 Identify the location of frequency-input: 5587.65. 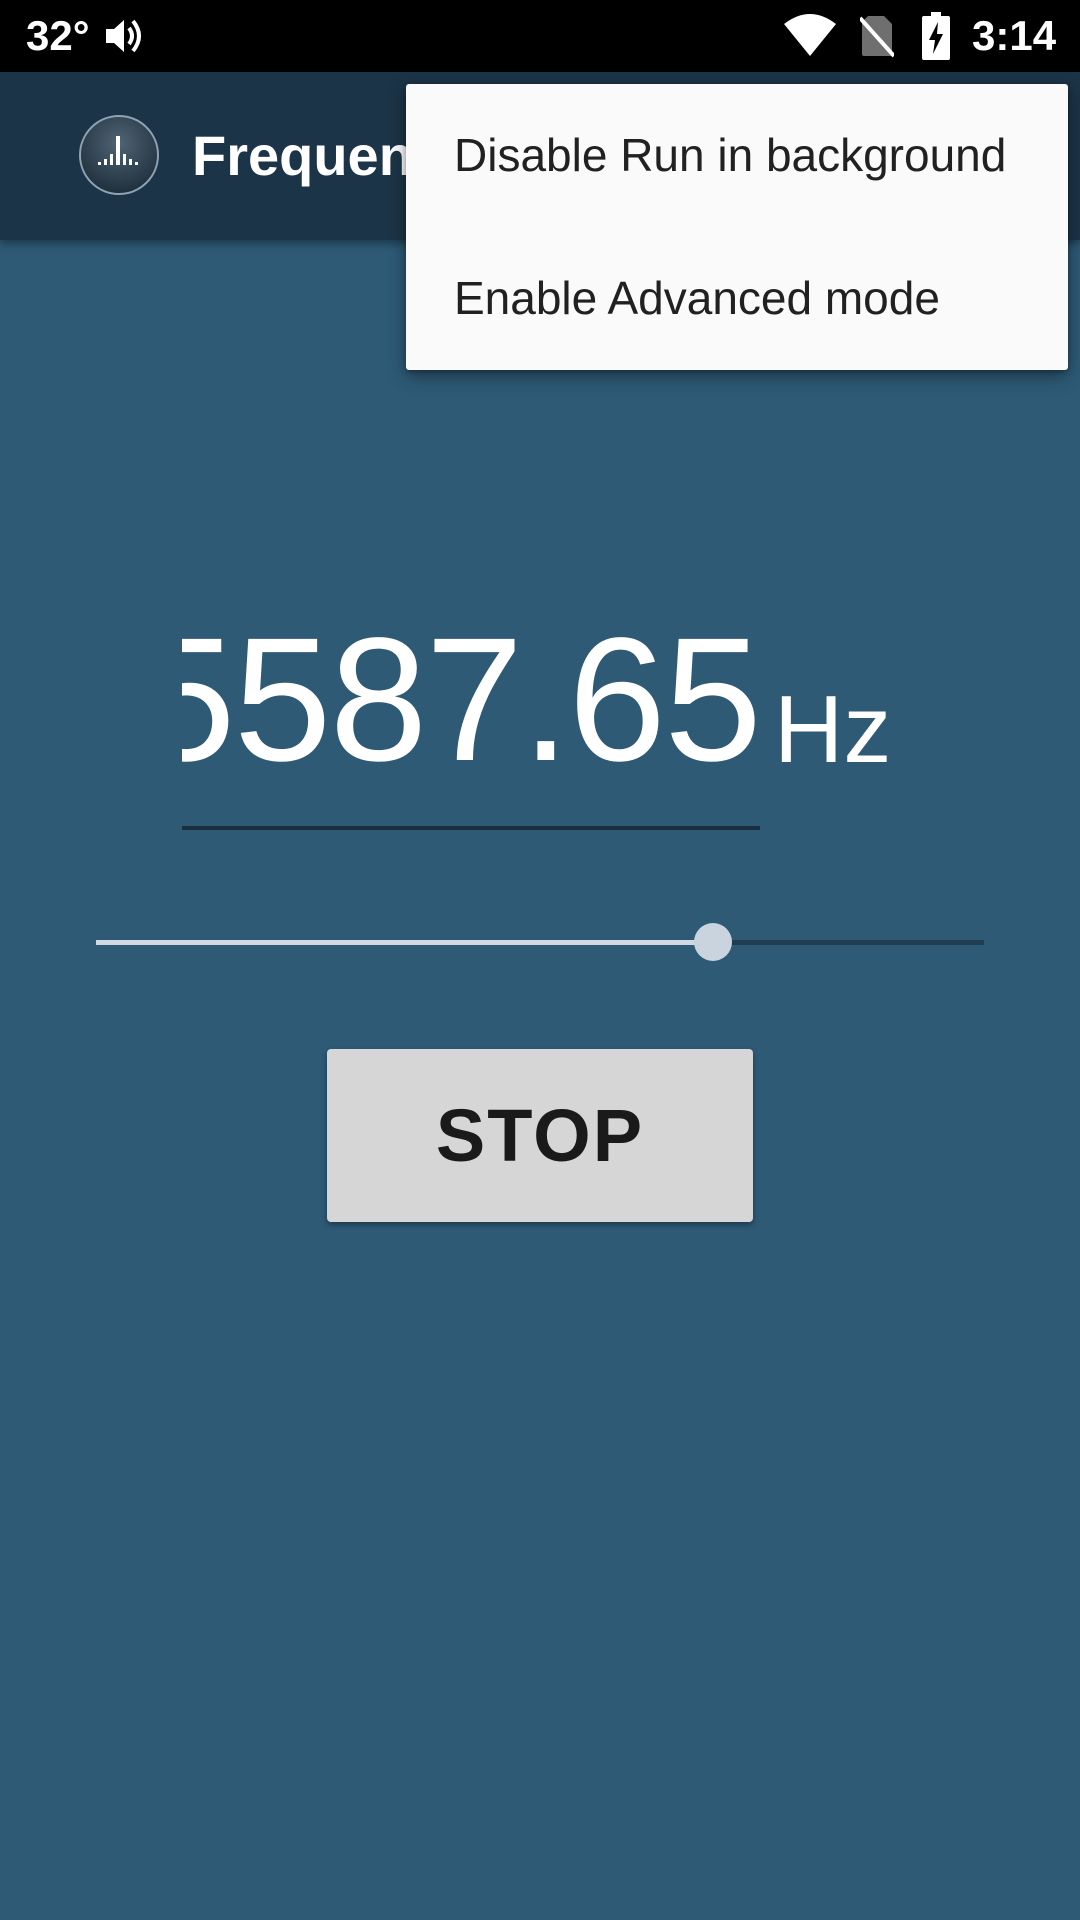
(471, 722).